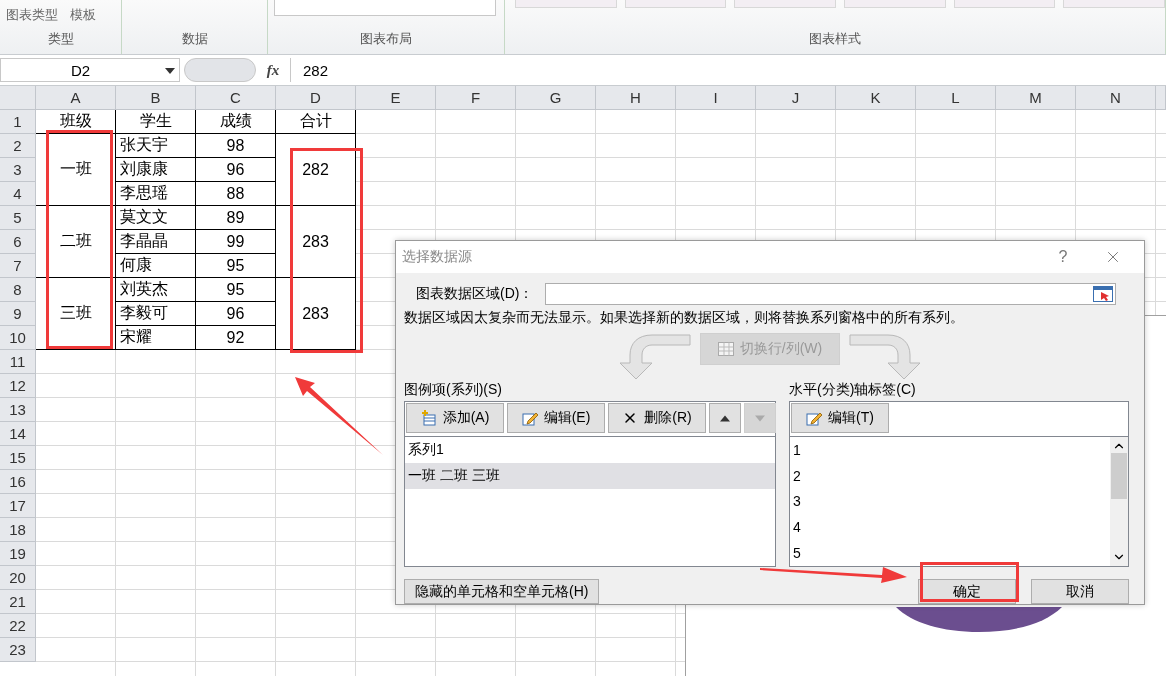 Image resolution: width=1166 pixels, height=676 pixels. Describe the element at coordinates (236, 338) in the screenshot. I see `table-cell: 92` at that location.